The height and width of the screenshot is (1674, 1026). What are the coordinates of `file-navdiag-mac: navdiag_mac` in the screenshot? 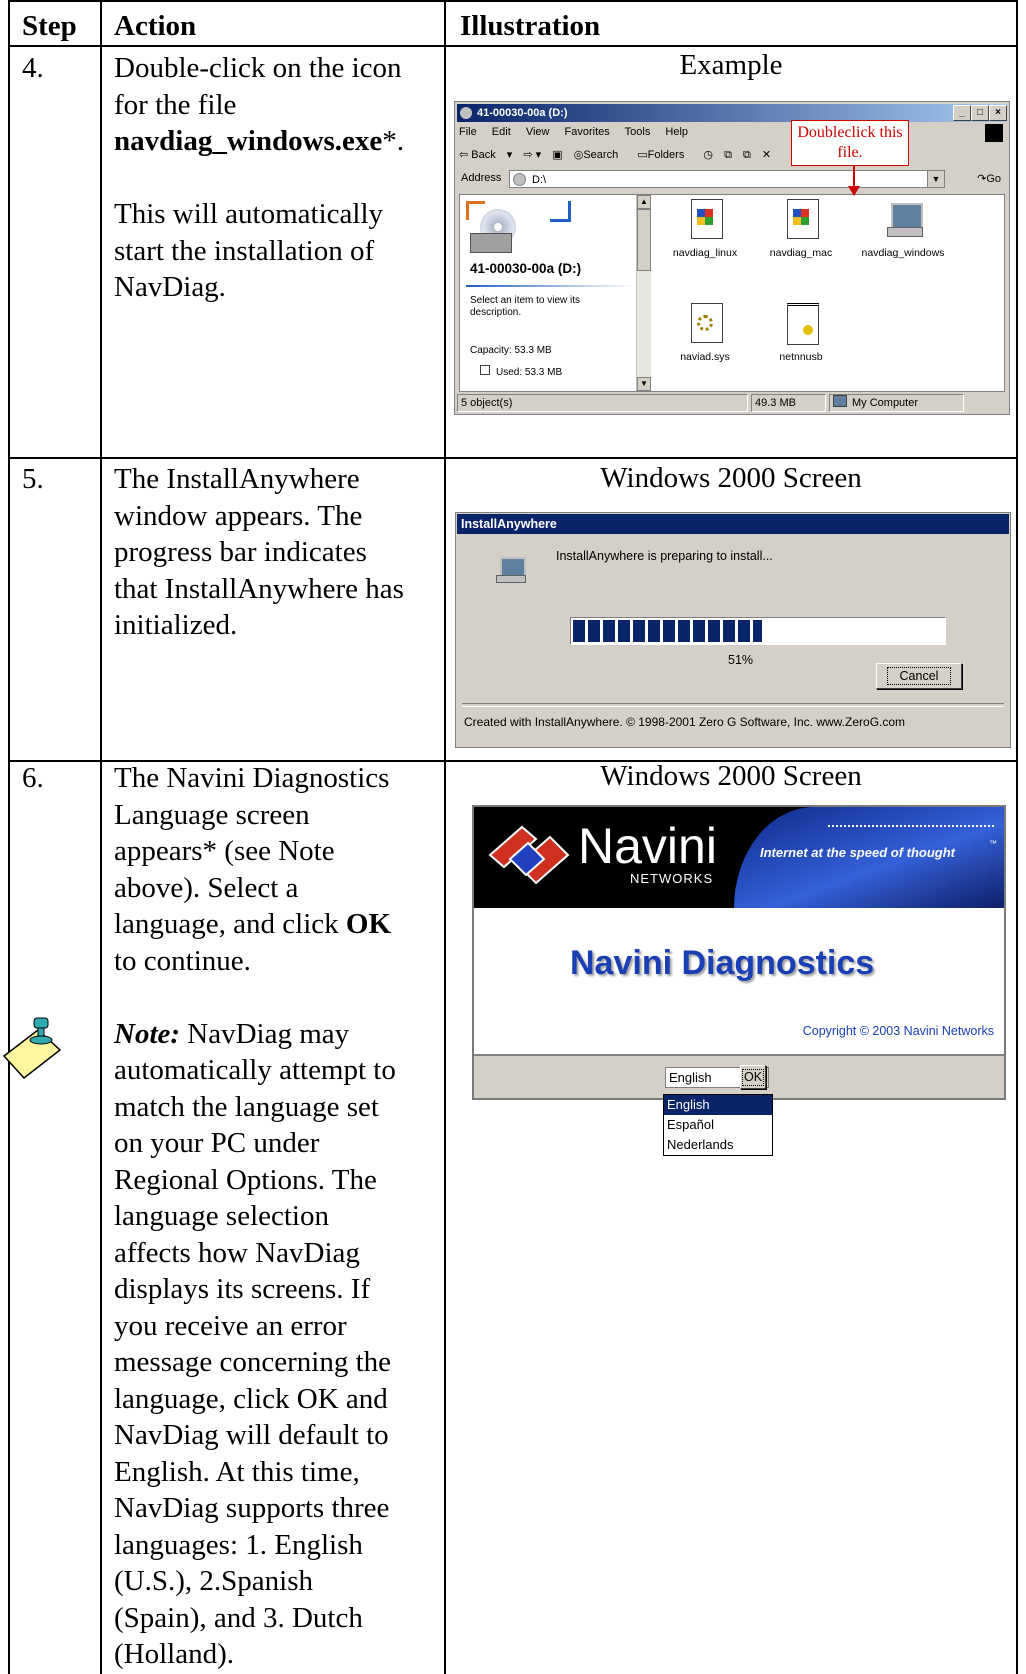 It's located at (801, 228).